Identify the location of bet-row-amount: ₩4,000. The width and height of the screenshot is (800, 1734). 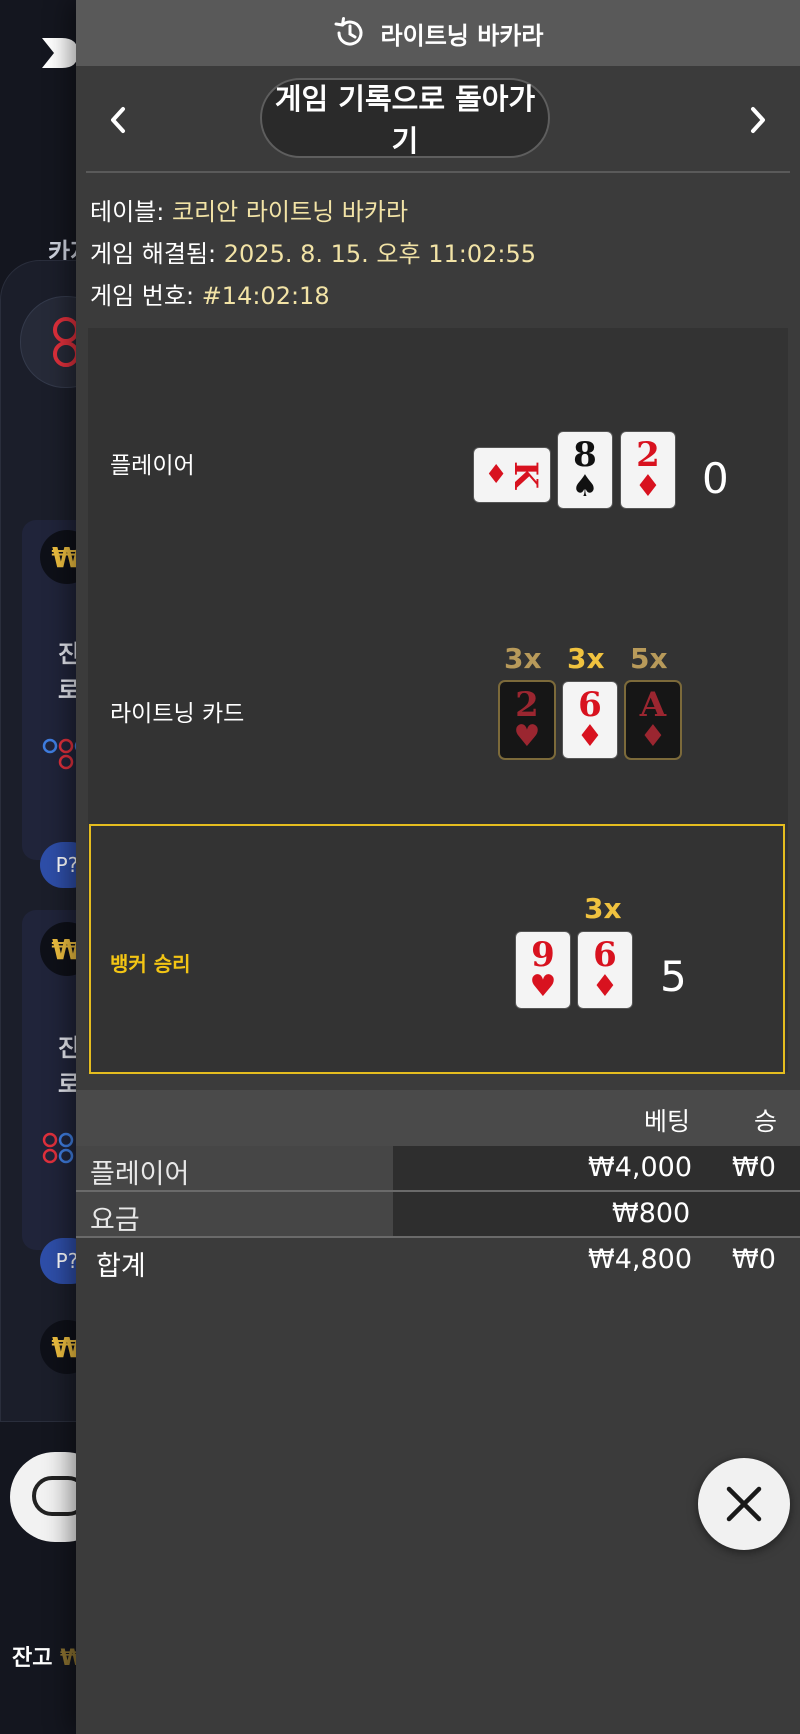
(640, 1167).